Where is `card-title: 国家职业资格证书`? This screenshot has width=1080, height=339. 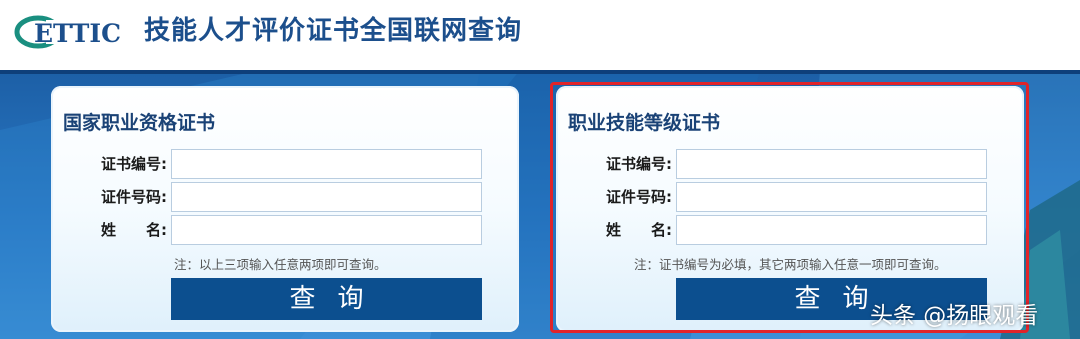
card-title: 国家职业资格证书 is located at coordinates (139, 123).